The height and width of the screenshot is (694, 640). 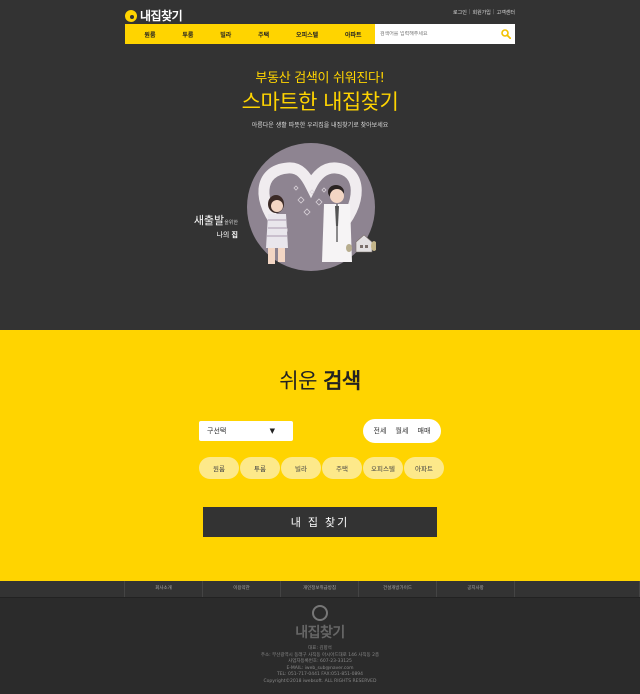 I want to click on footer-link-privacy: 개인정보취급방침, so click(x=320, y=589).